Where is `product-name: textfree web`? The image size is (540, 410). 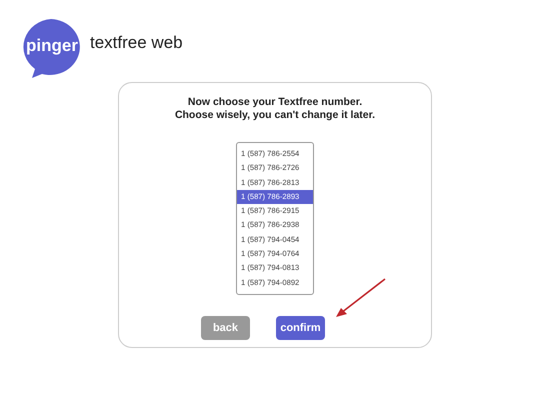 product-name: textfree web is located at coordinates (136, 43).